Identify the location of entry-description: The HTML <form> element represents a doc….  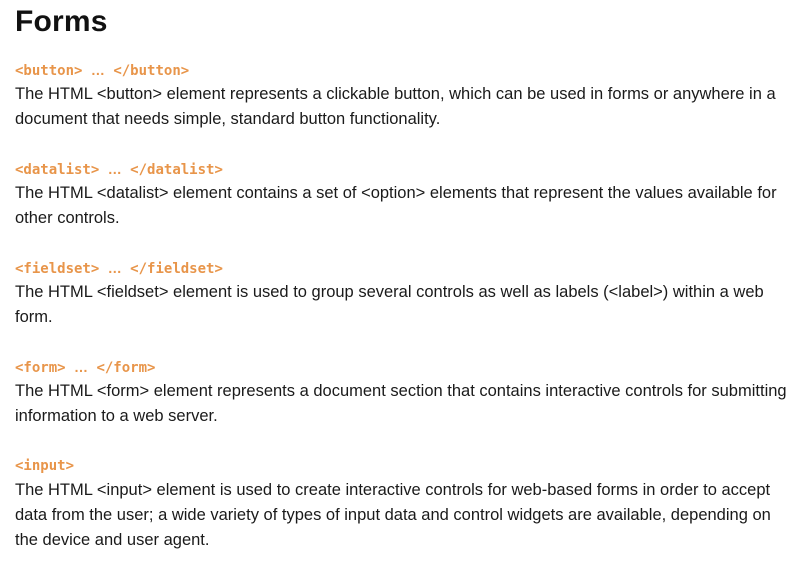
(401, 403).